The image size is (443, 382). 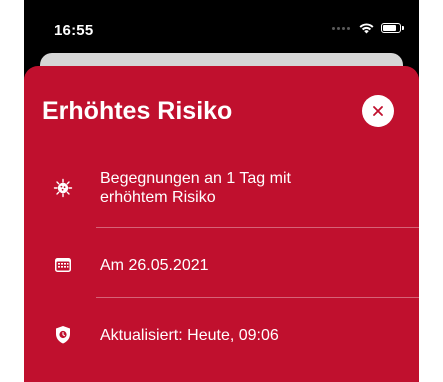 I want to click on close-button, so click(x=378, y=111).